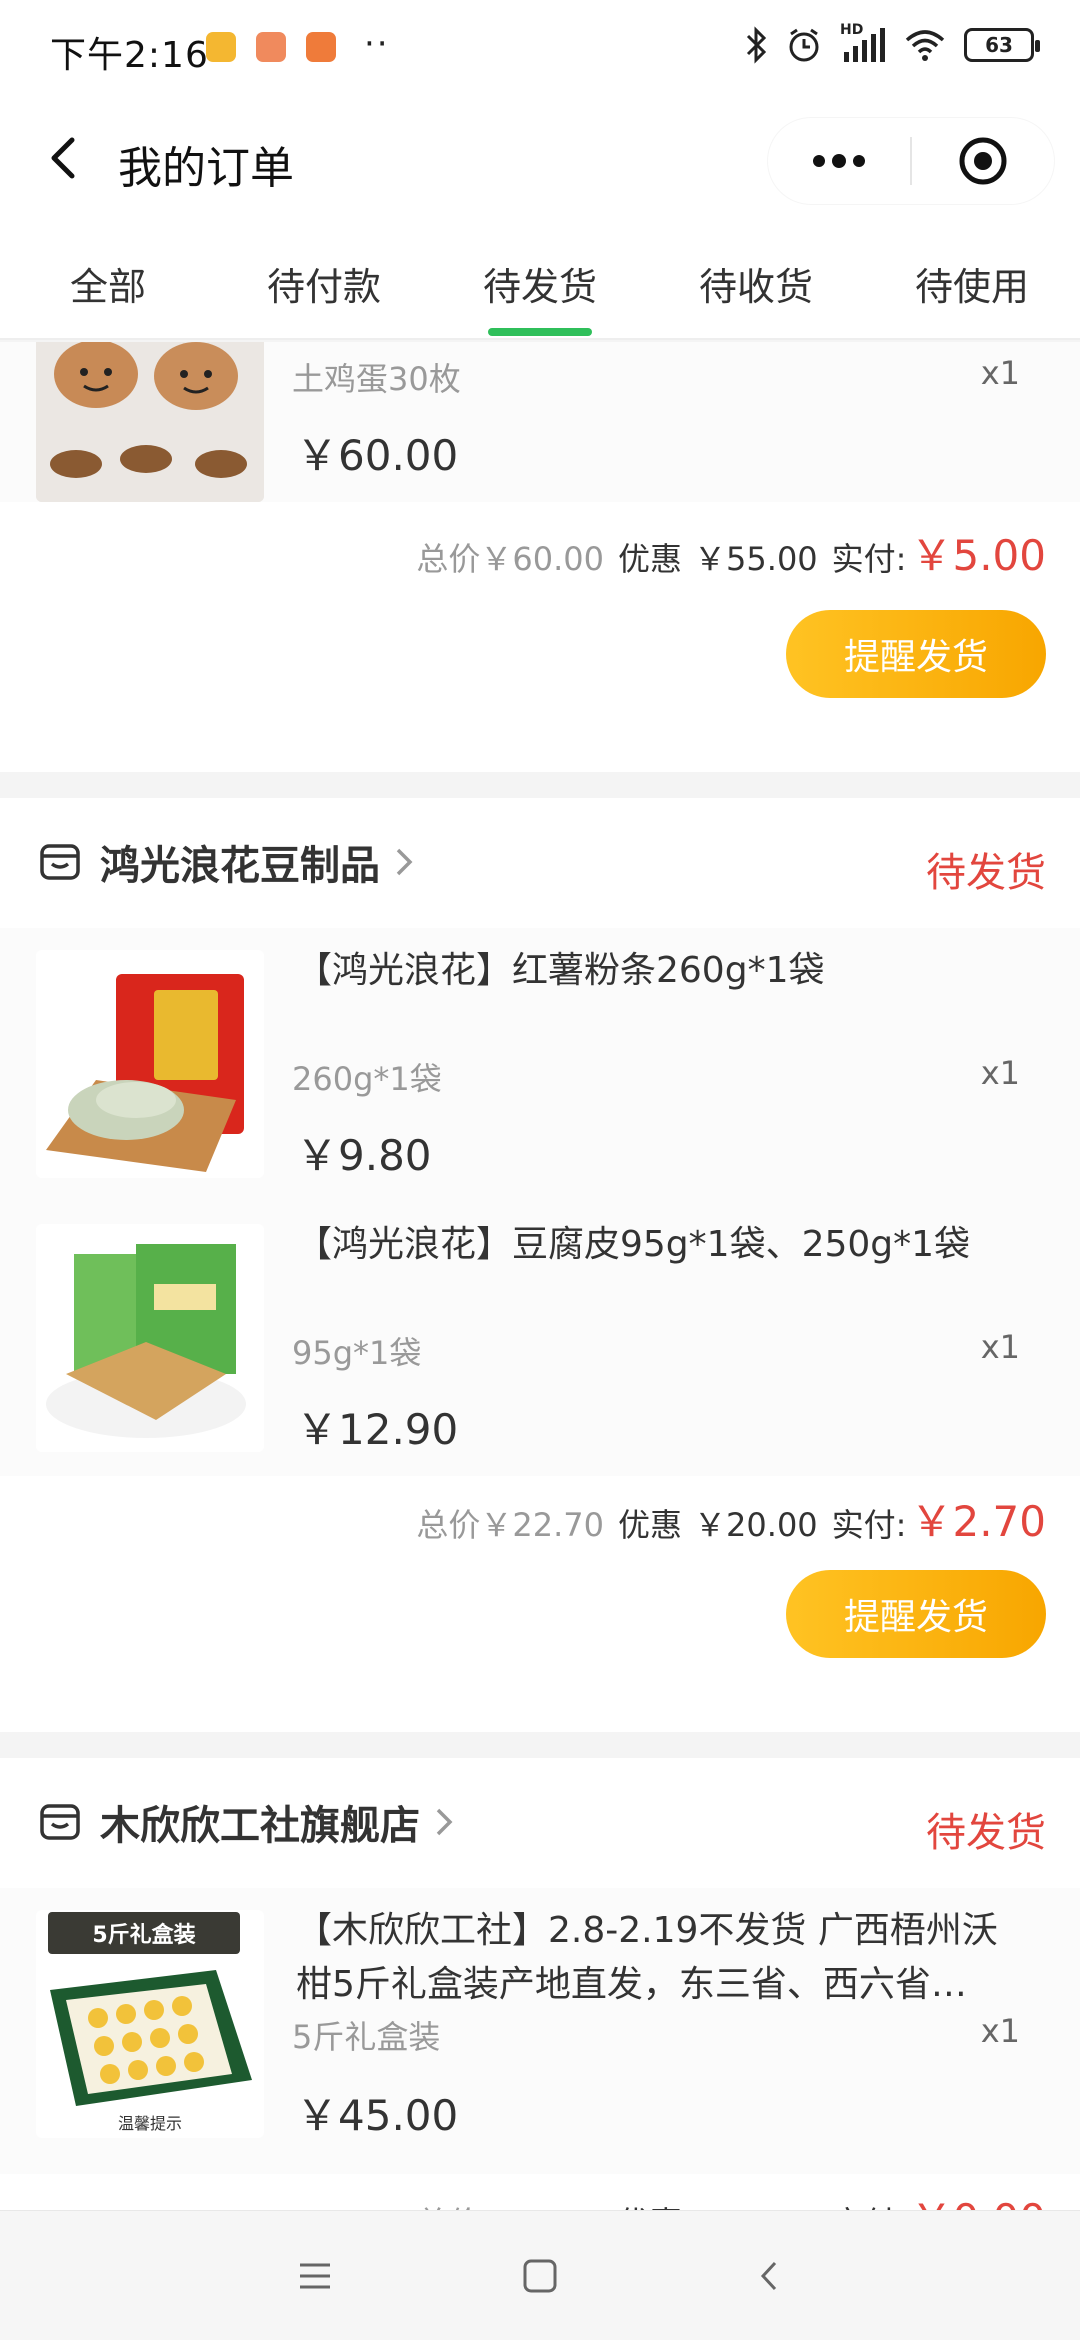  Describe the element at coordinates (150, 1064) in the screenshot. I see `product-image-sweet-potato-noodles` at that location.